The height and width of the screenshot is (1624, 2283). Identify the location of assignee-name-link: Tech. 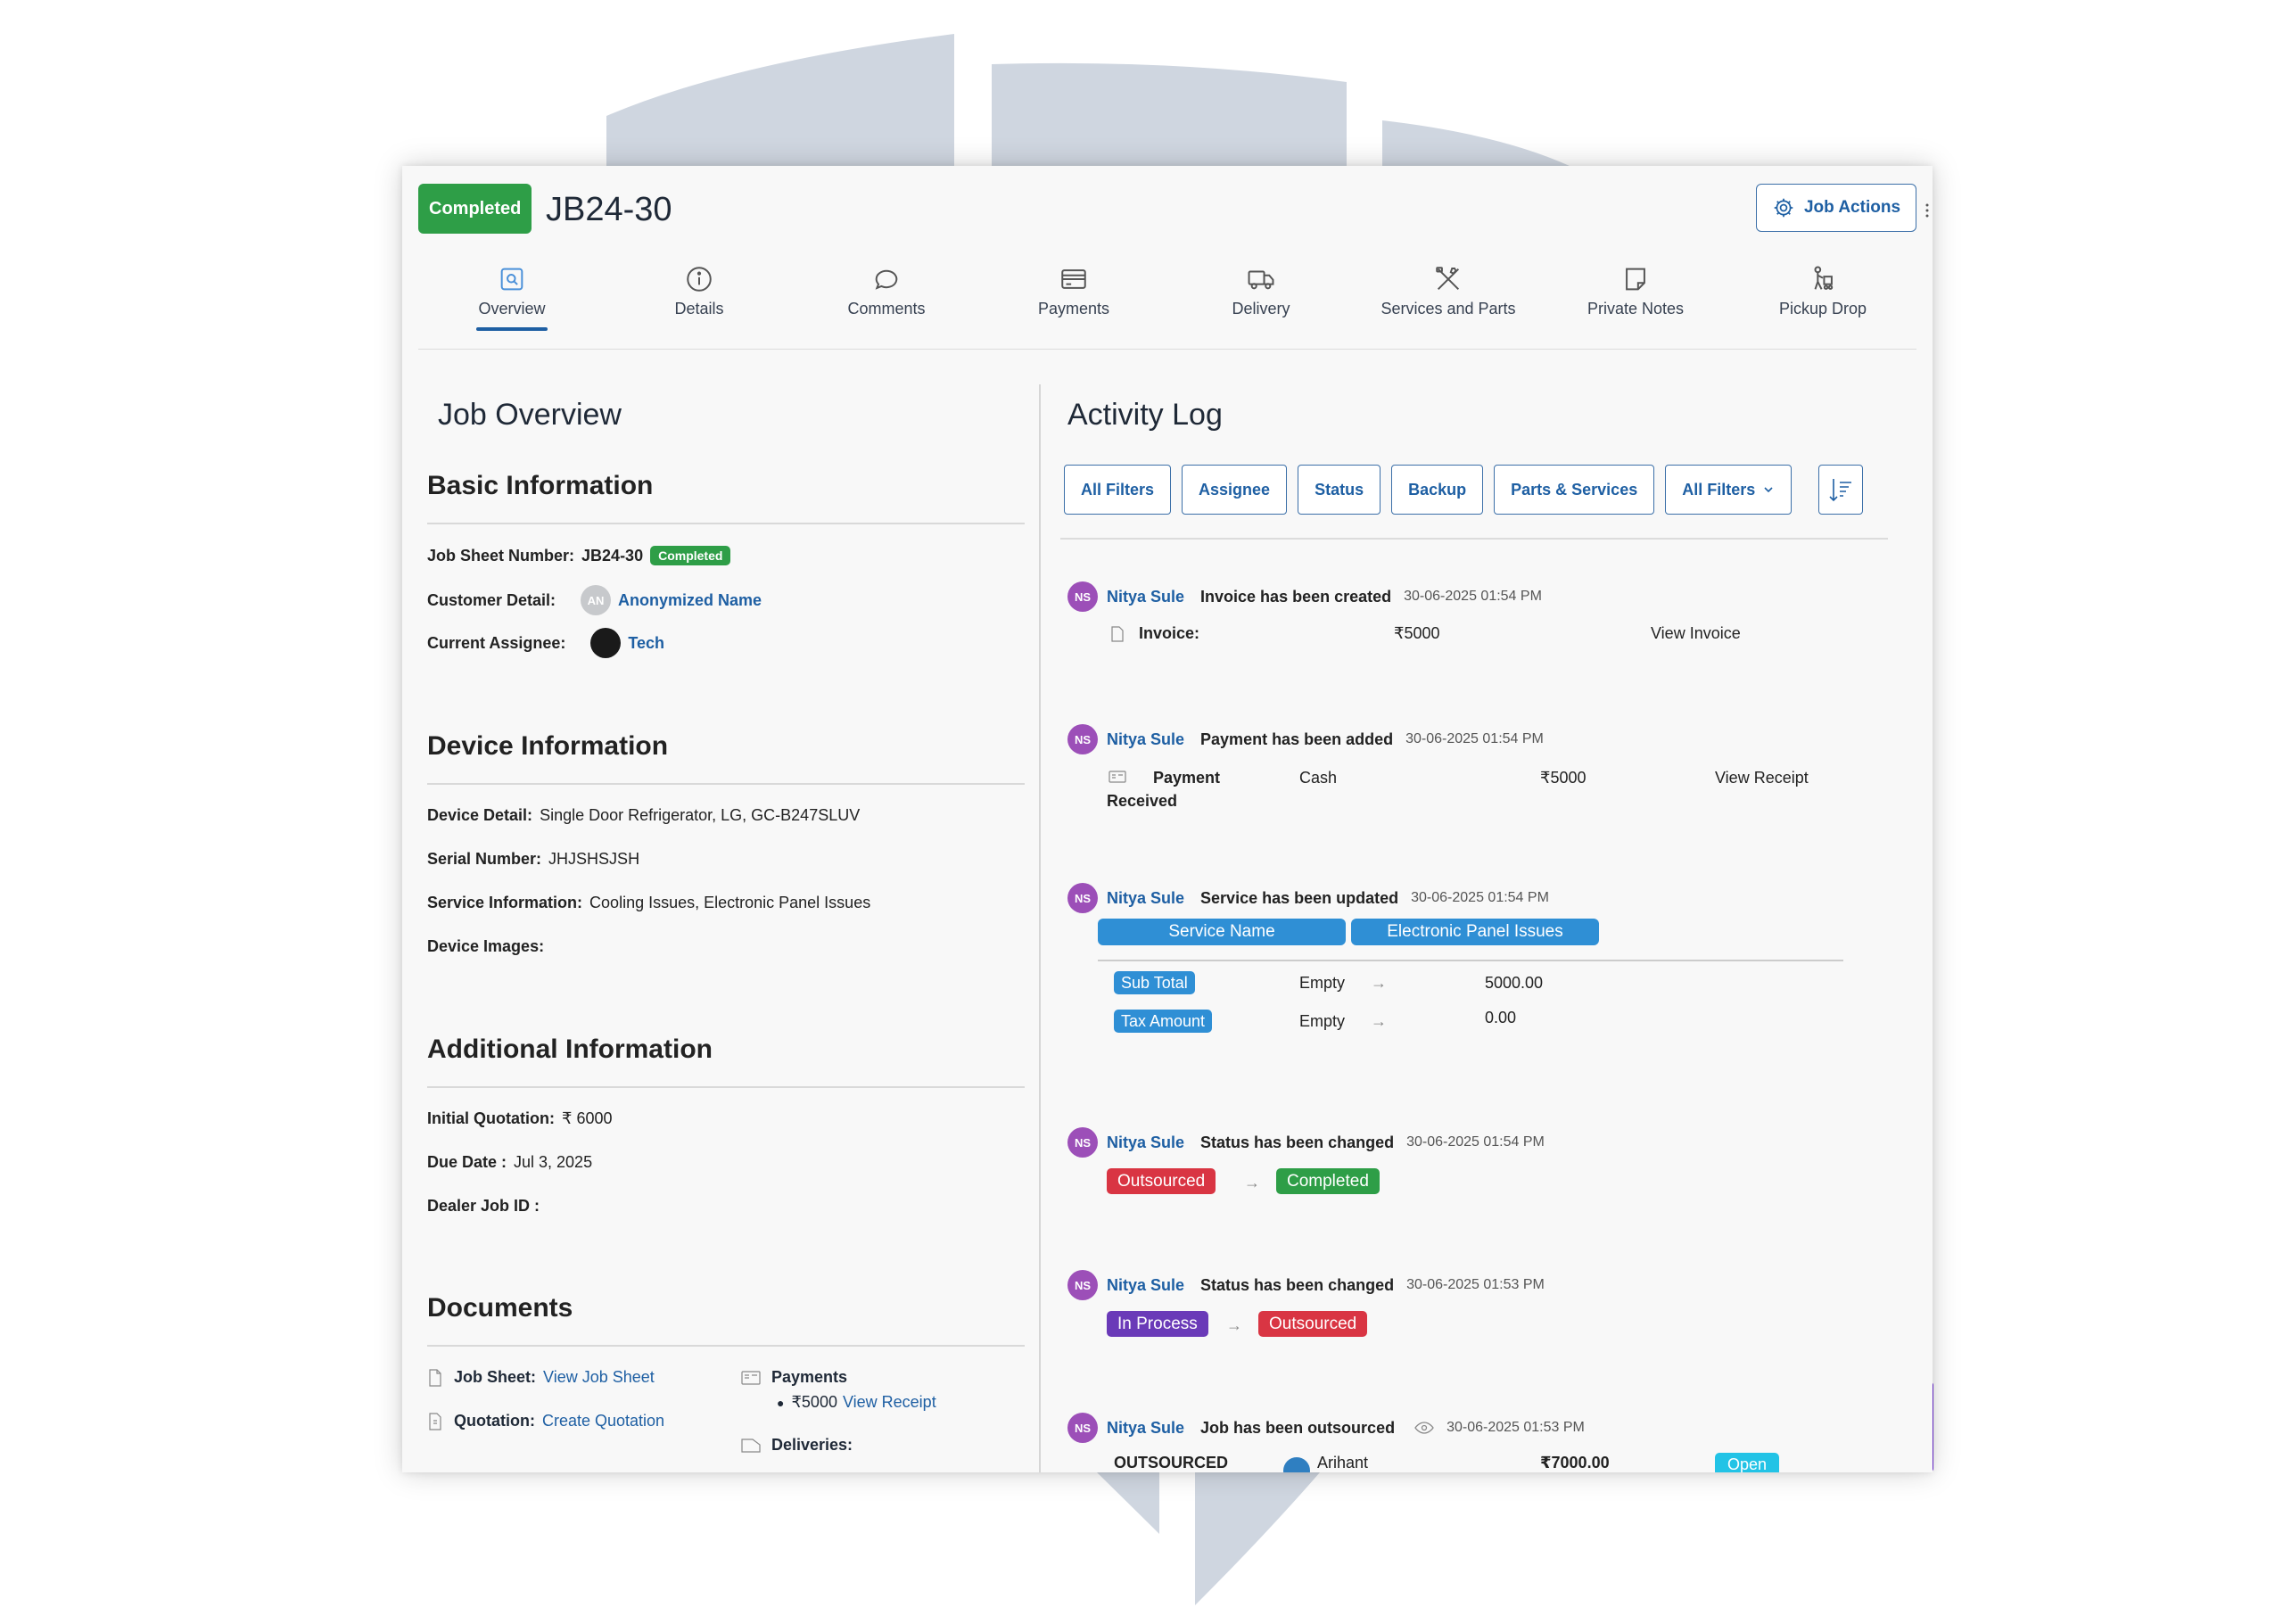
(646, 643).